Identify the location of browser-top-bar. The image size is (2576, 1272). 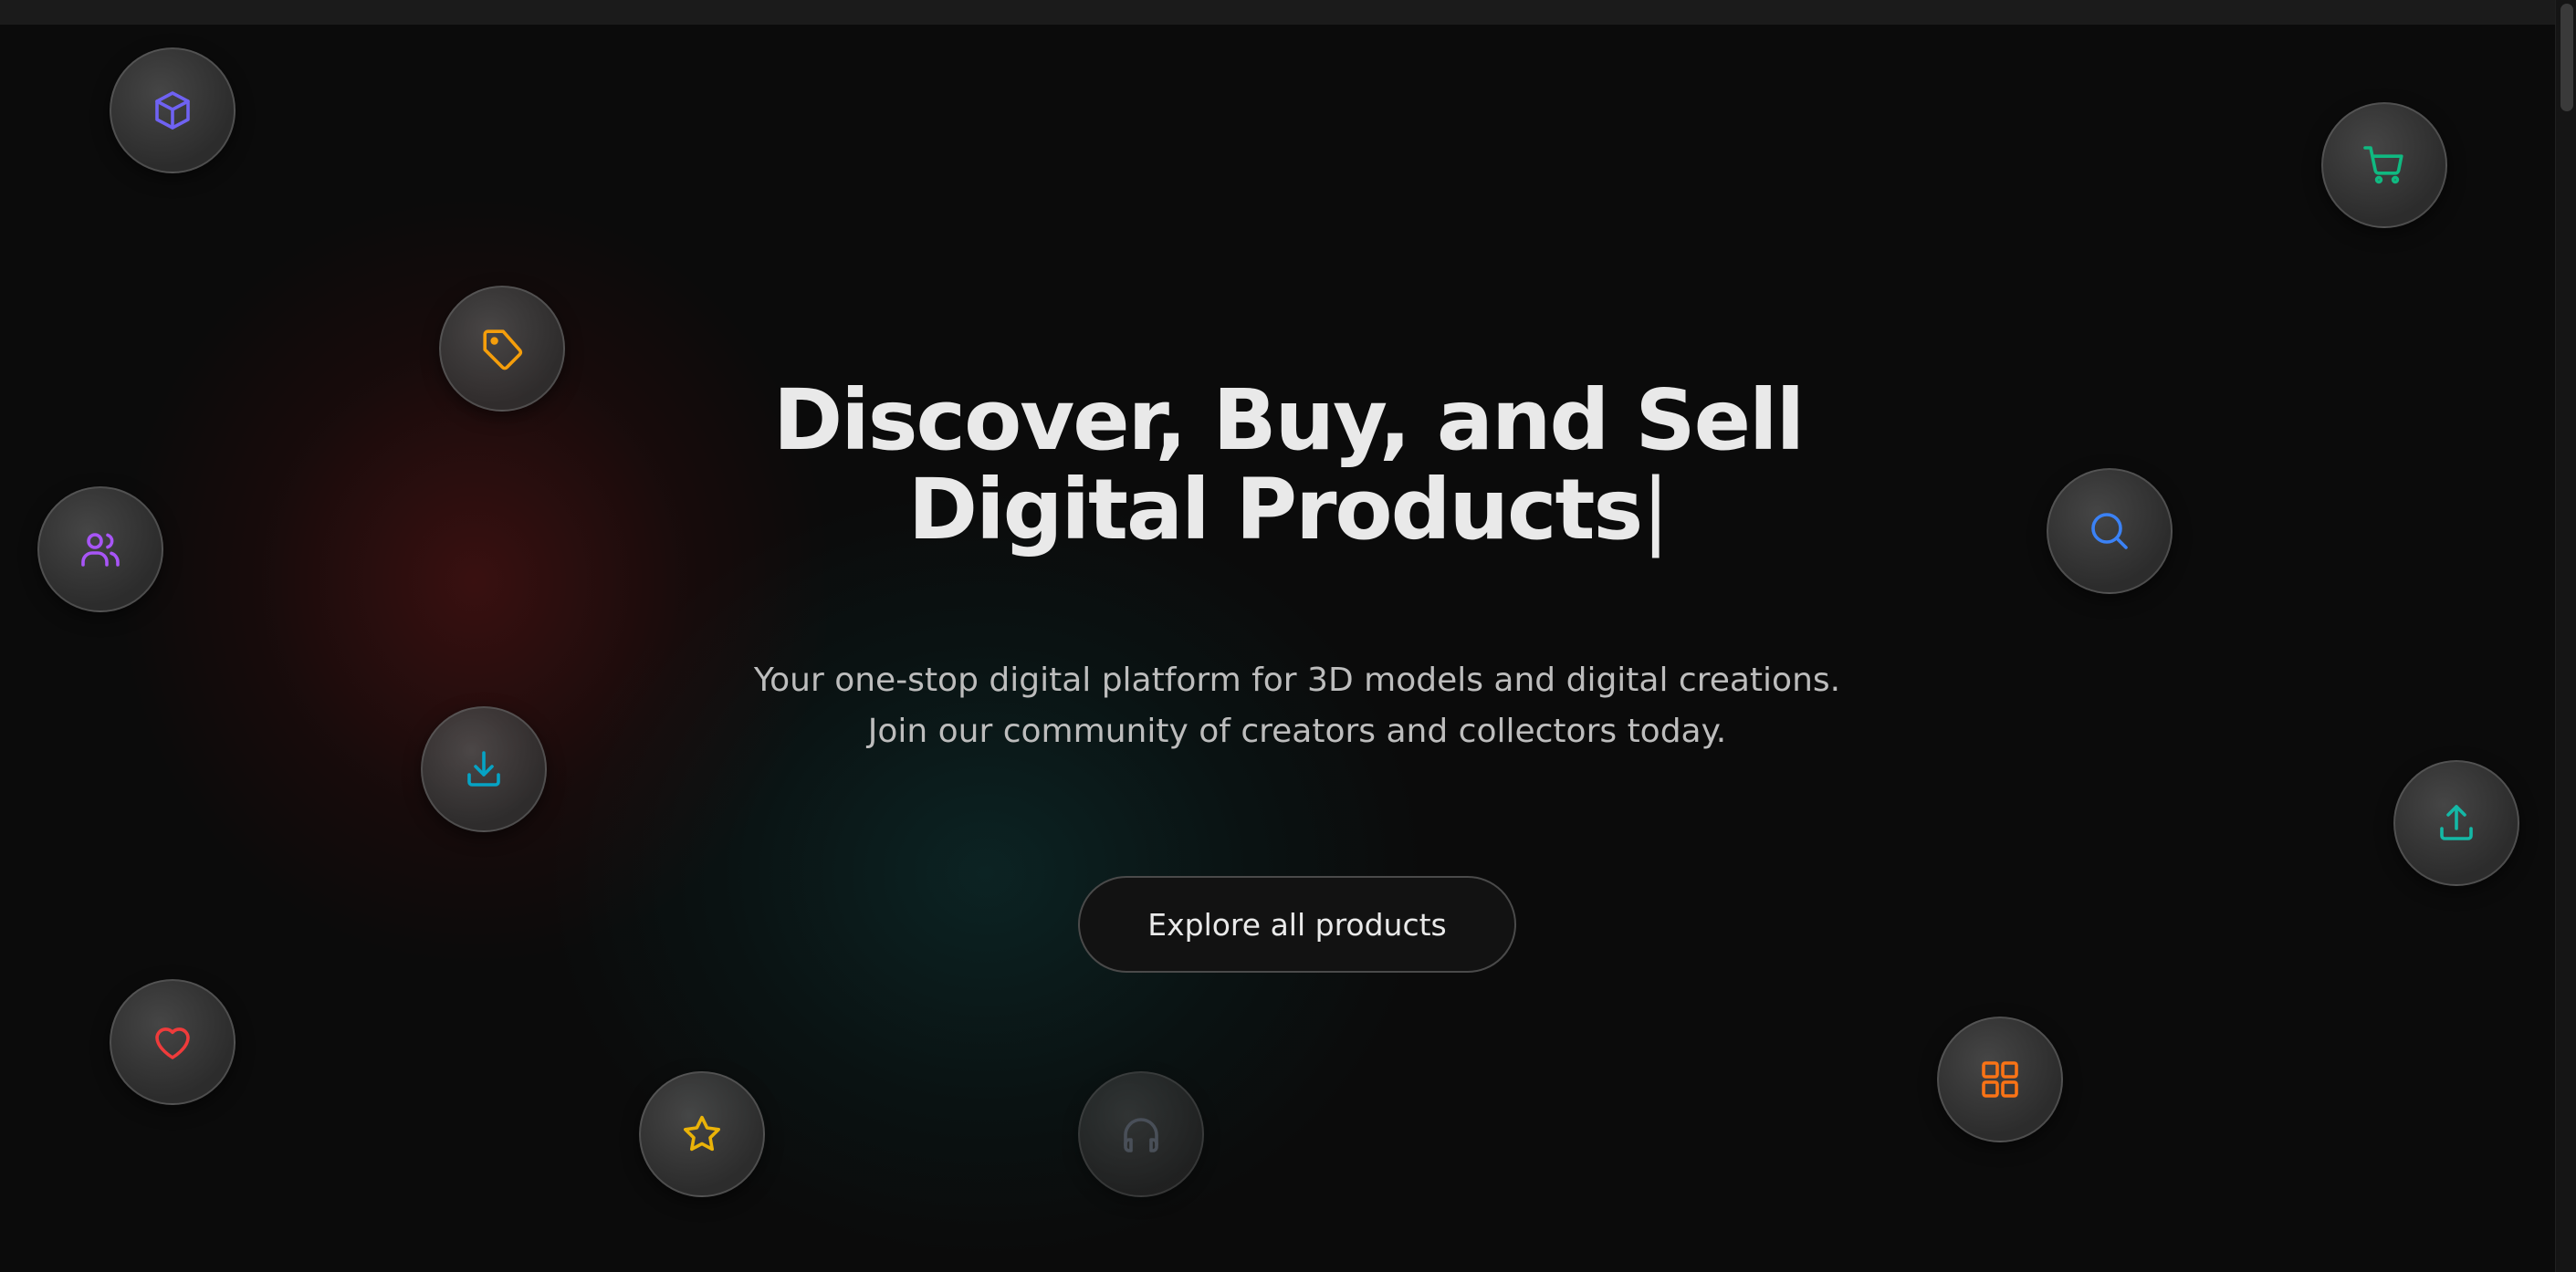
(1278, 12).